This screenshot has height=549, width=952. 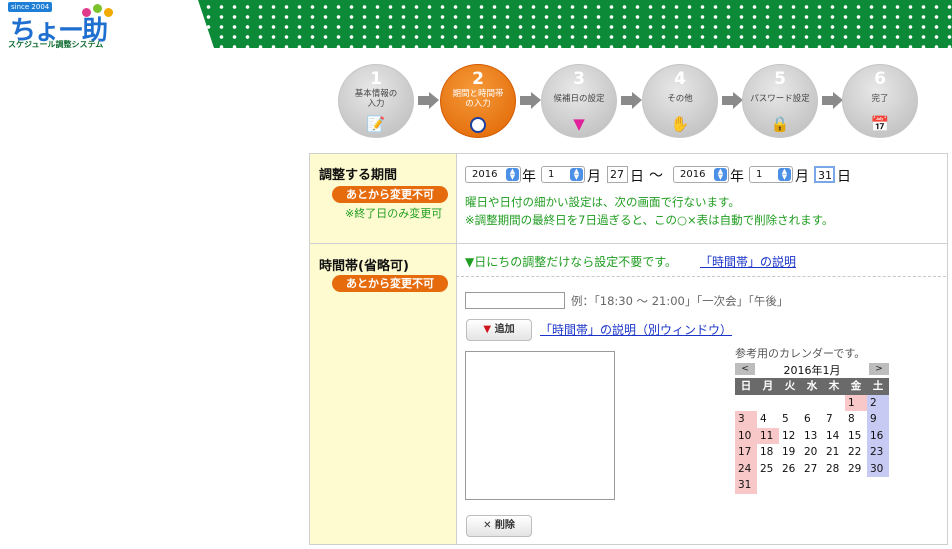 What do you see at coordinates (551, 174) in the screenshot?
I see `start-month-value: 1` at bounding box center [551, 174].